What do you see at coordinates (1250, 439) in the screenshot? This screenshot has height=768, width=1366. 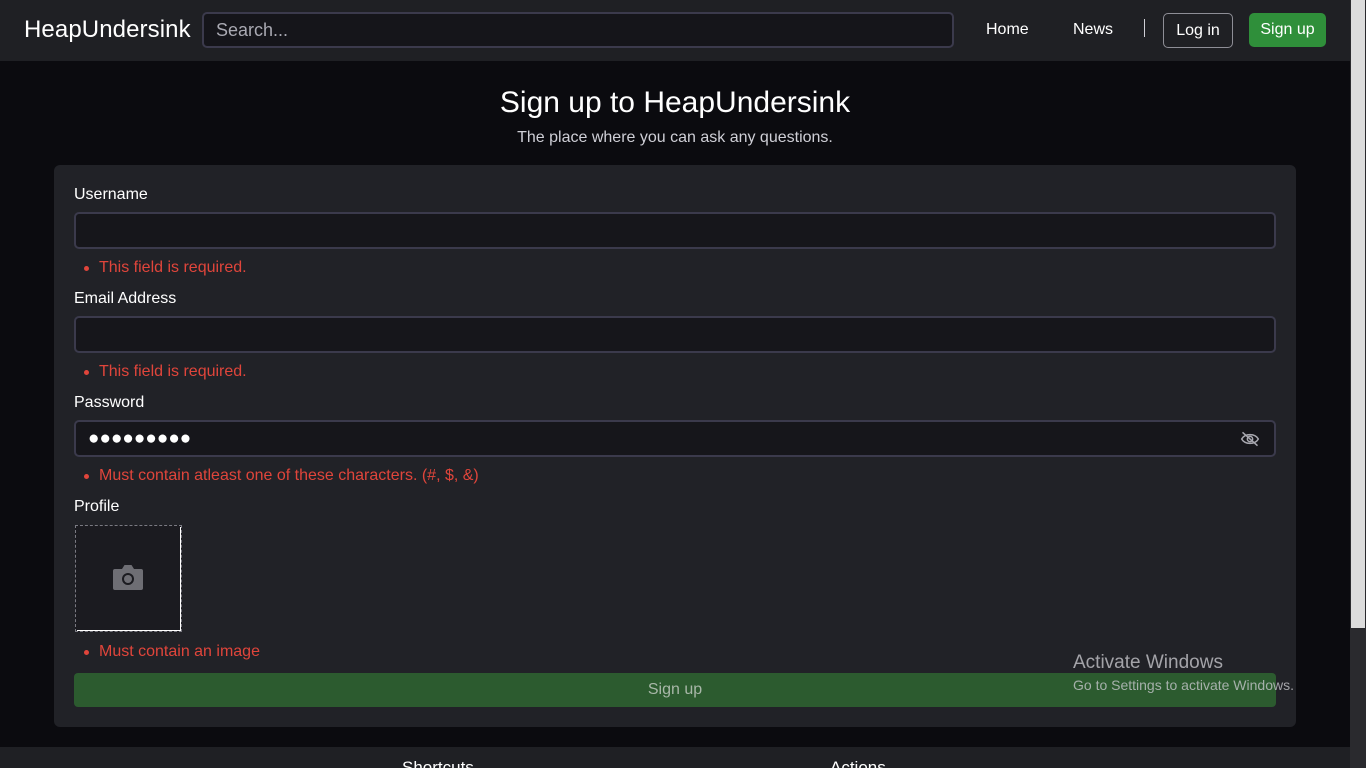 I see `eye-slash-icon` at bounding box center [1250, 439].